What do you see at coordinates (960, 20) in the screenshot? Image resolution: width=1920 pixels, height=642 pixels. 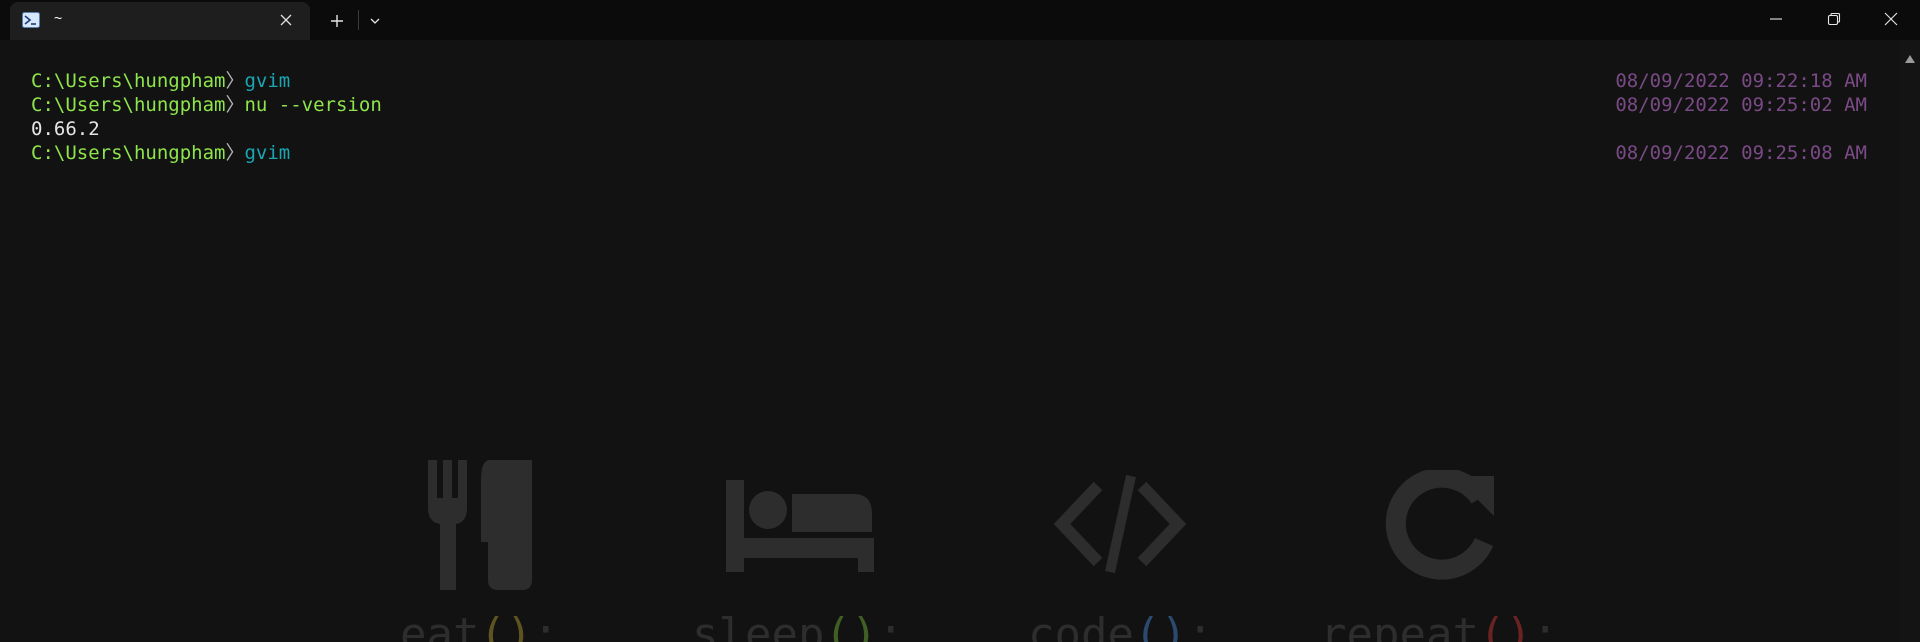 I see `title-bar: ~` at bounding box center [960, 20].